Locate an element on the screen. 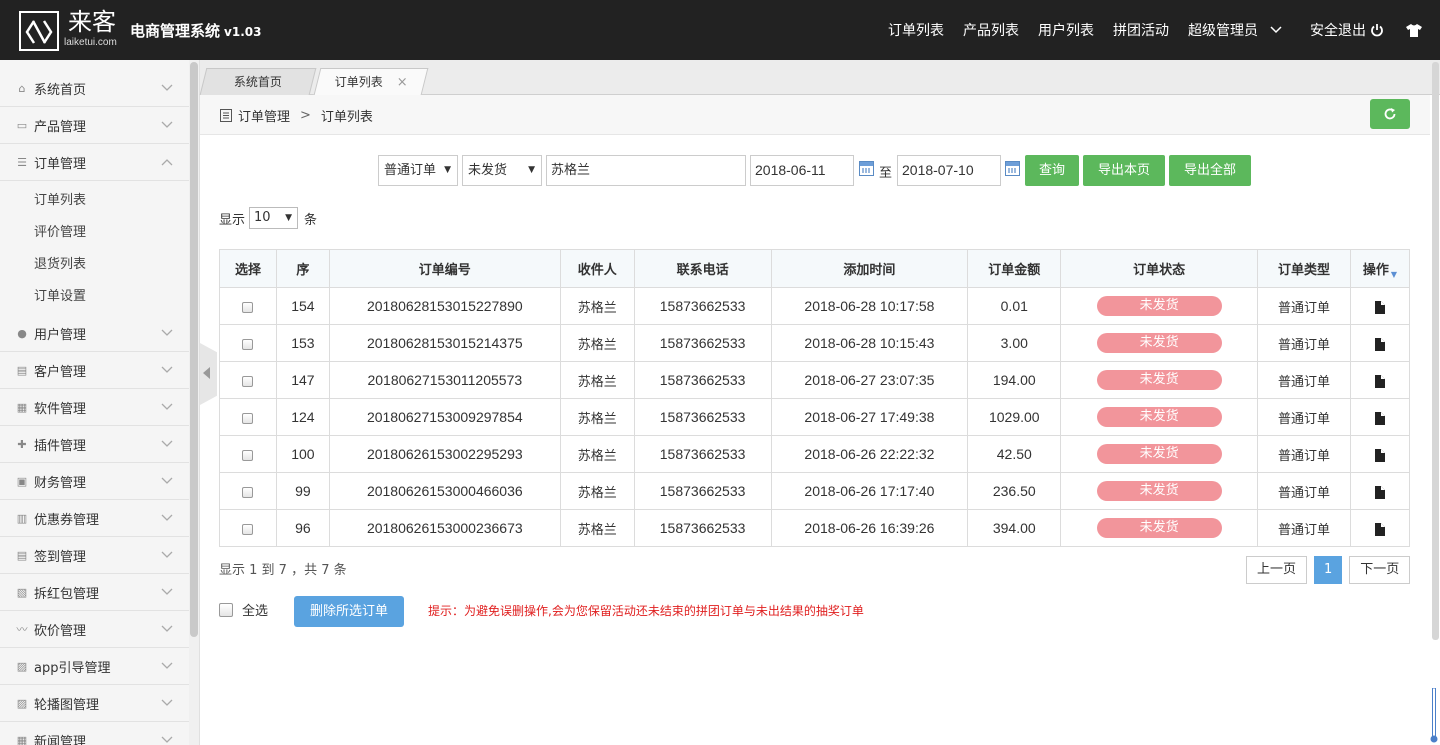 The height and width of the screenshot is (745, 1440). sidebar-item-6: ✚ 插件管理 is located at coordinates (94, 444).